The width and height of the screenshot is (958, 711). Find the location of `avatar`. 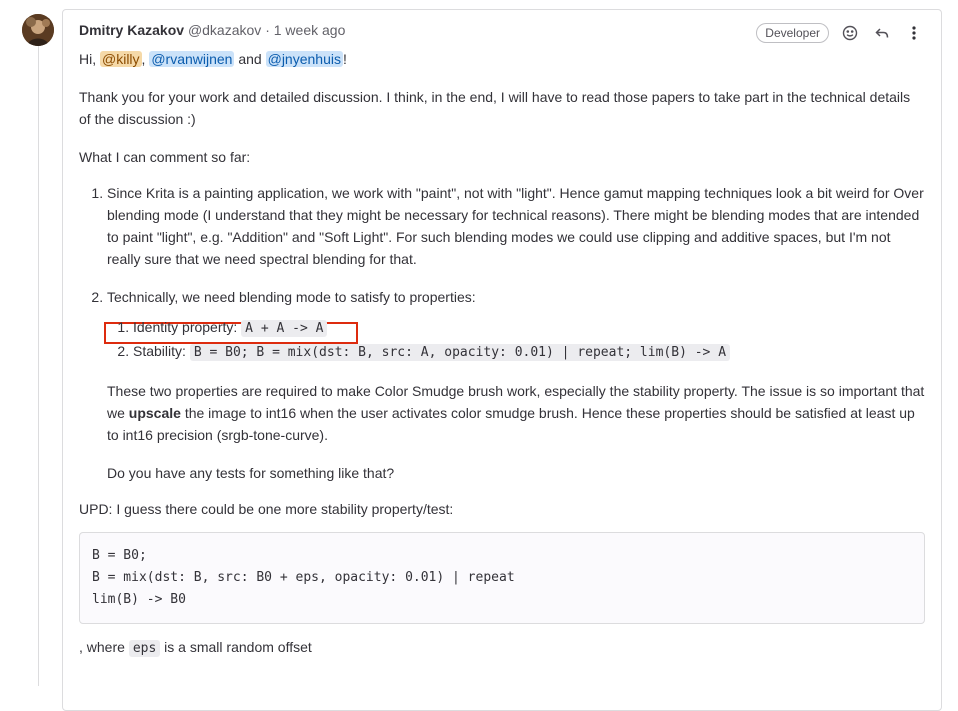

avatar is located at coordinates (38, 30).